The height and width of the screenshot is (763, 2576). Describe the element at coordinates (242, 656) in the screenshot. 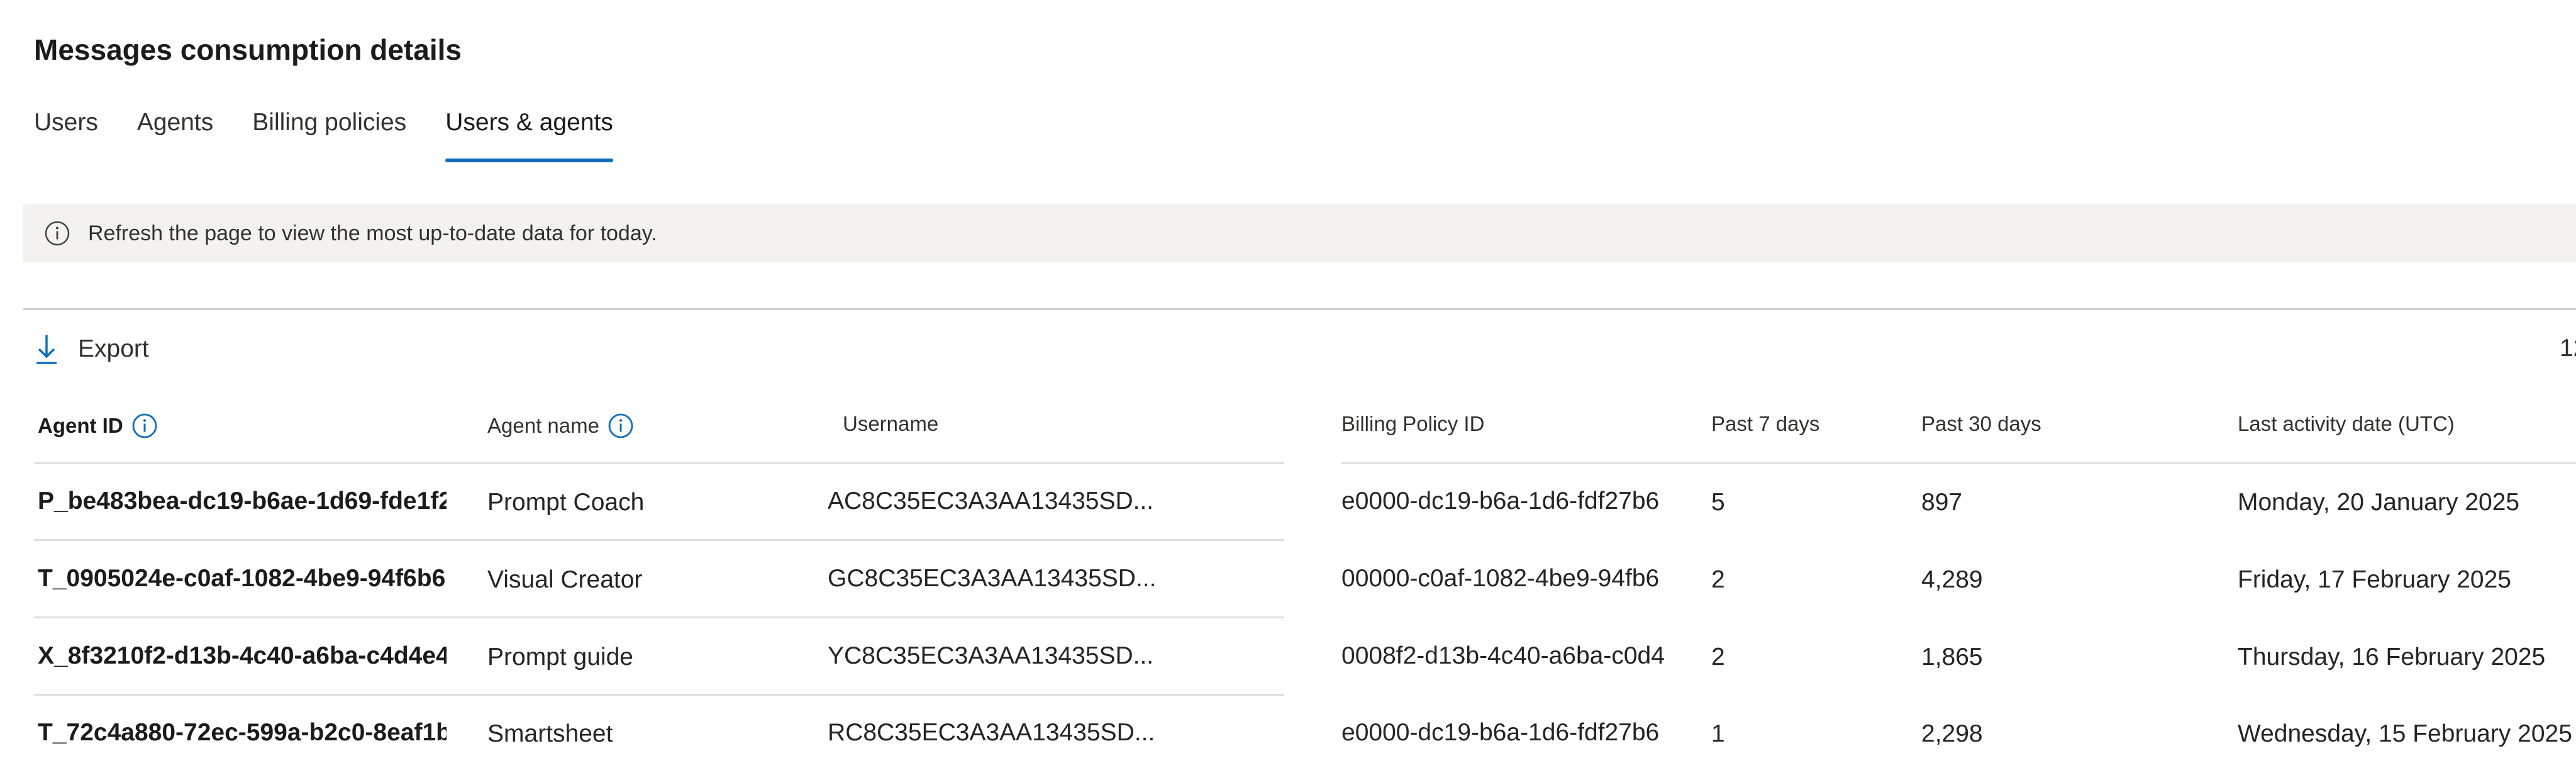

I see `agent-id-cell: X_8f3210f2-d13b-4c40-a6ba-c4d4e4` at that location.